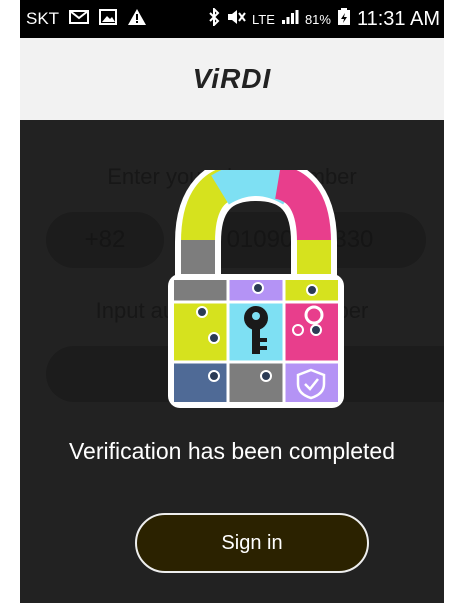  Describe the element at coordinates (137, 19) in the screenshot. I see `warning-icon` at that location.